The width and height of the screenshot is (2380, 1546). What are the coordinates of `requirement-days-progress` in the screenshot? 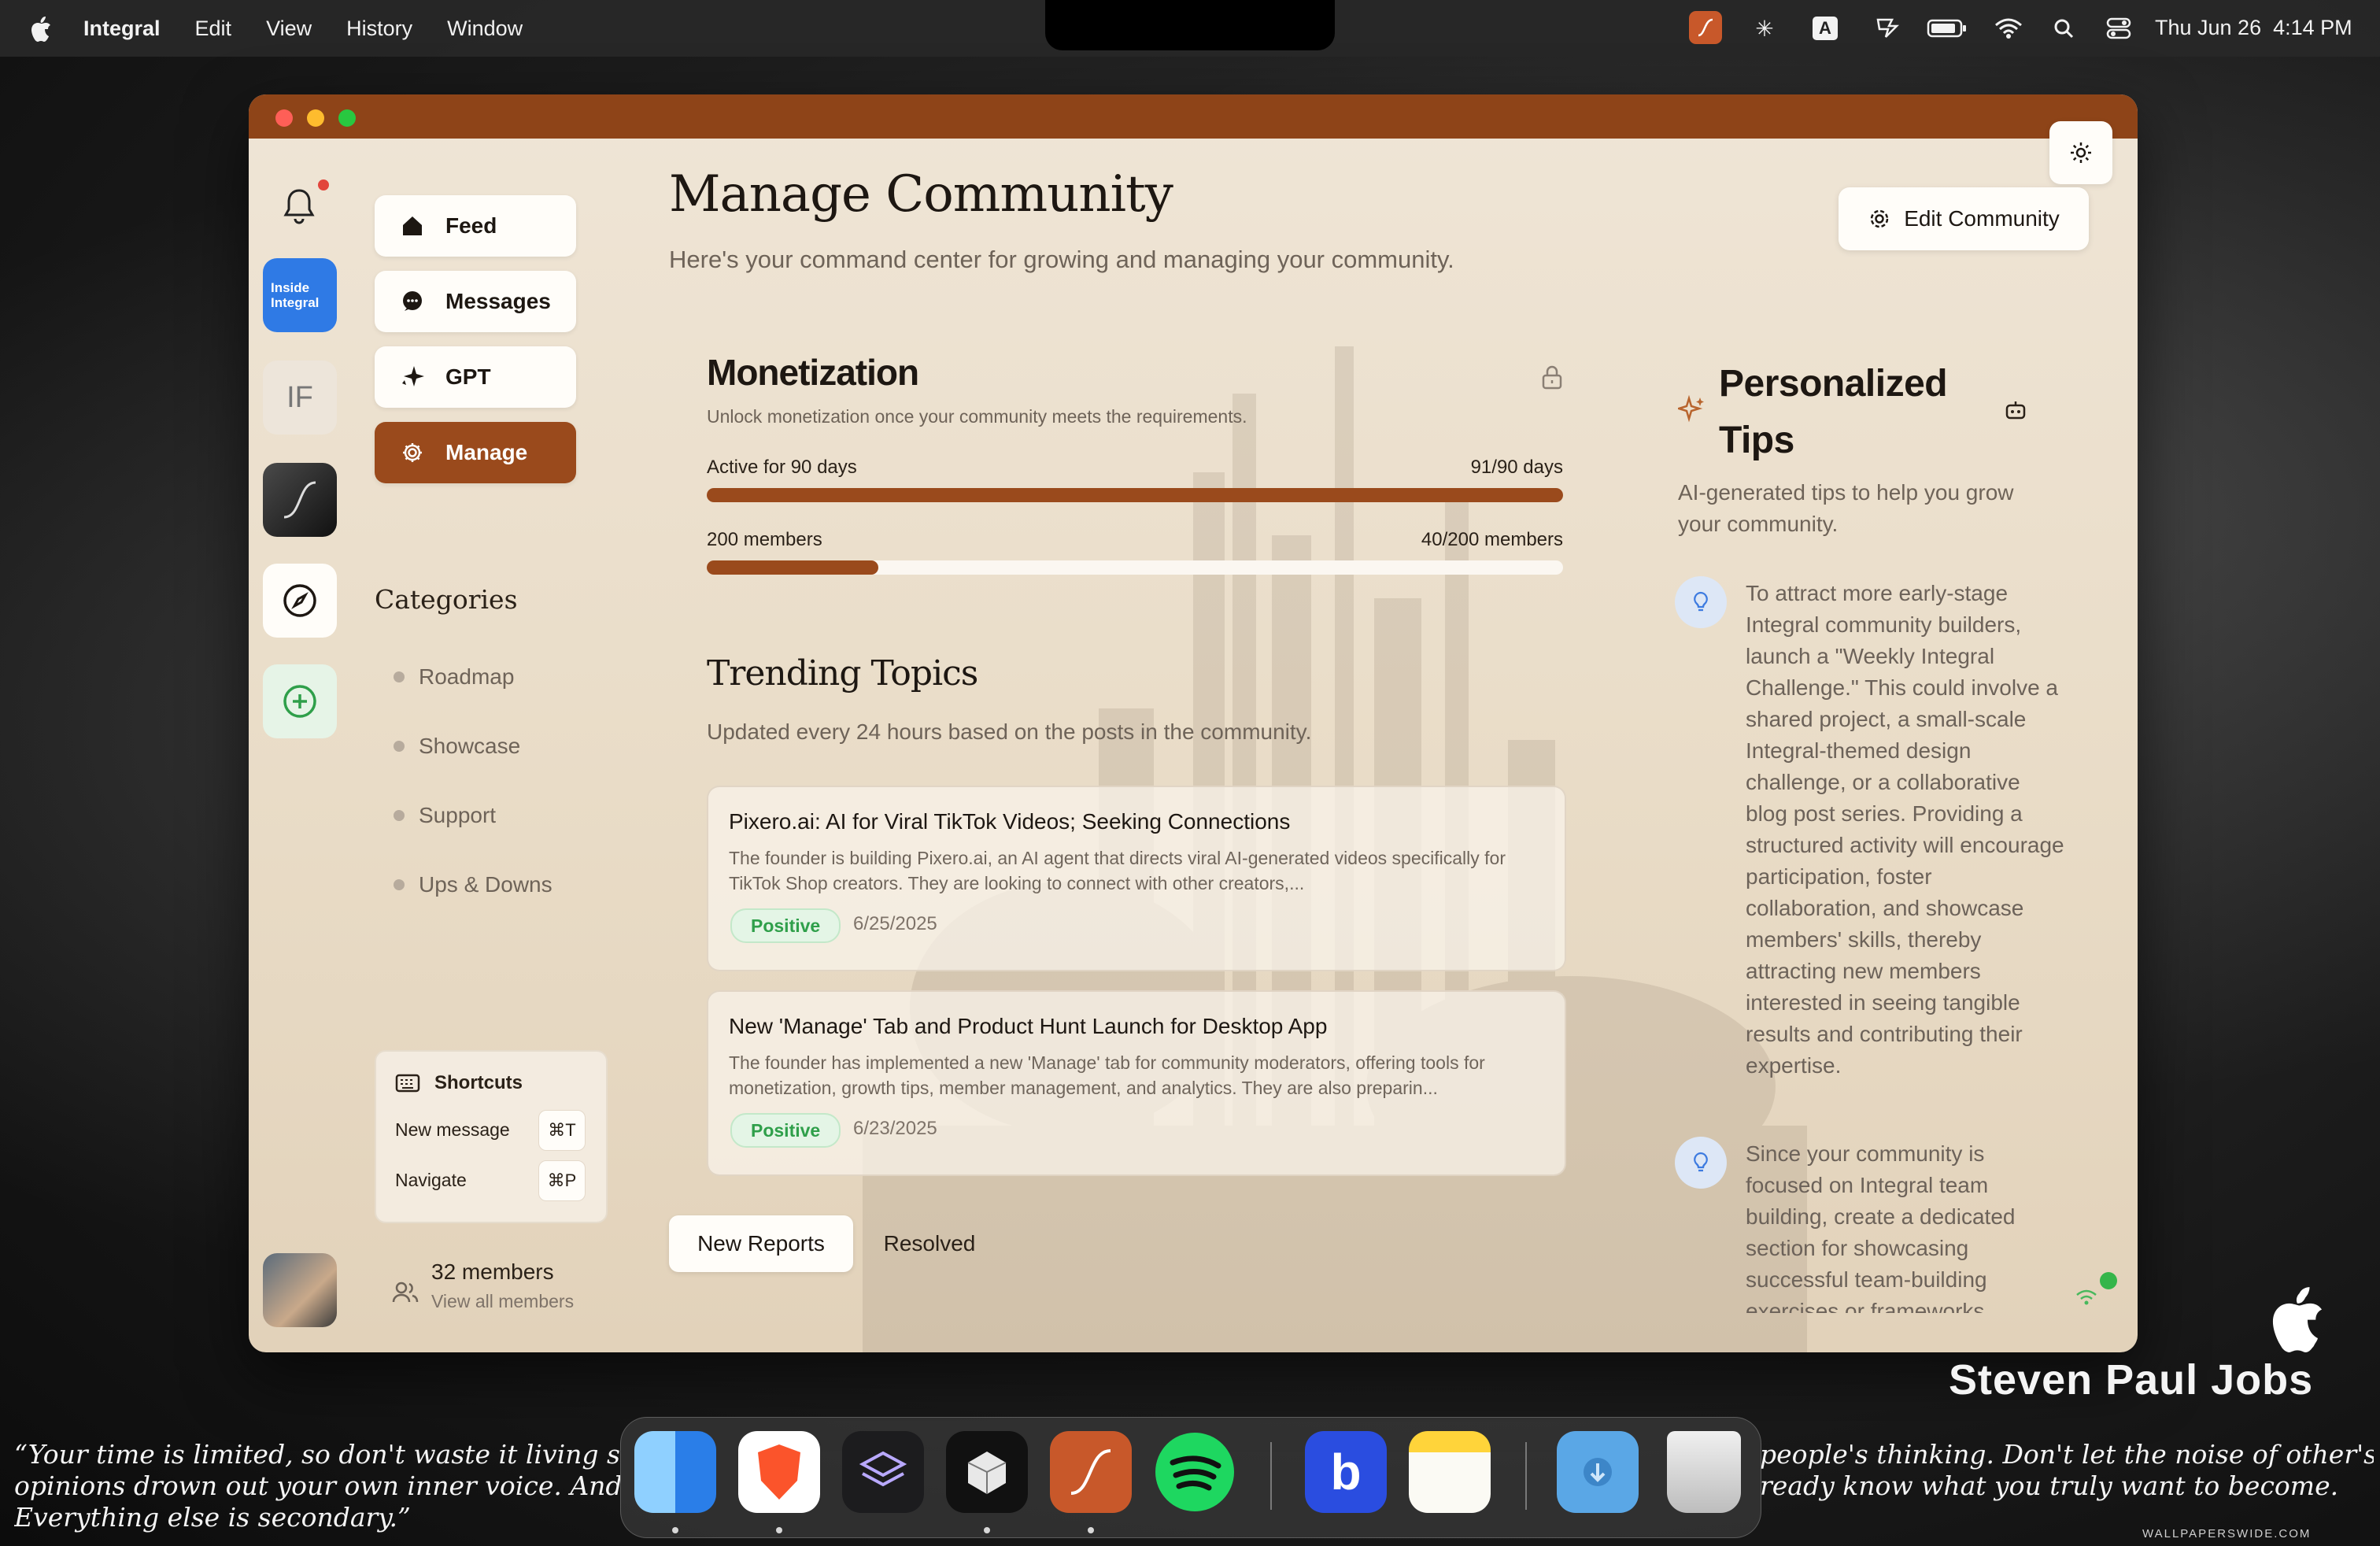 It's located at (1135, 495).